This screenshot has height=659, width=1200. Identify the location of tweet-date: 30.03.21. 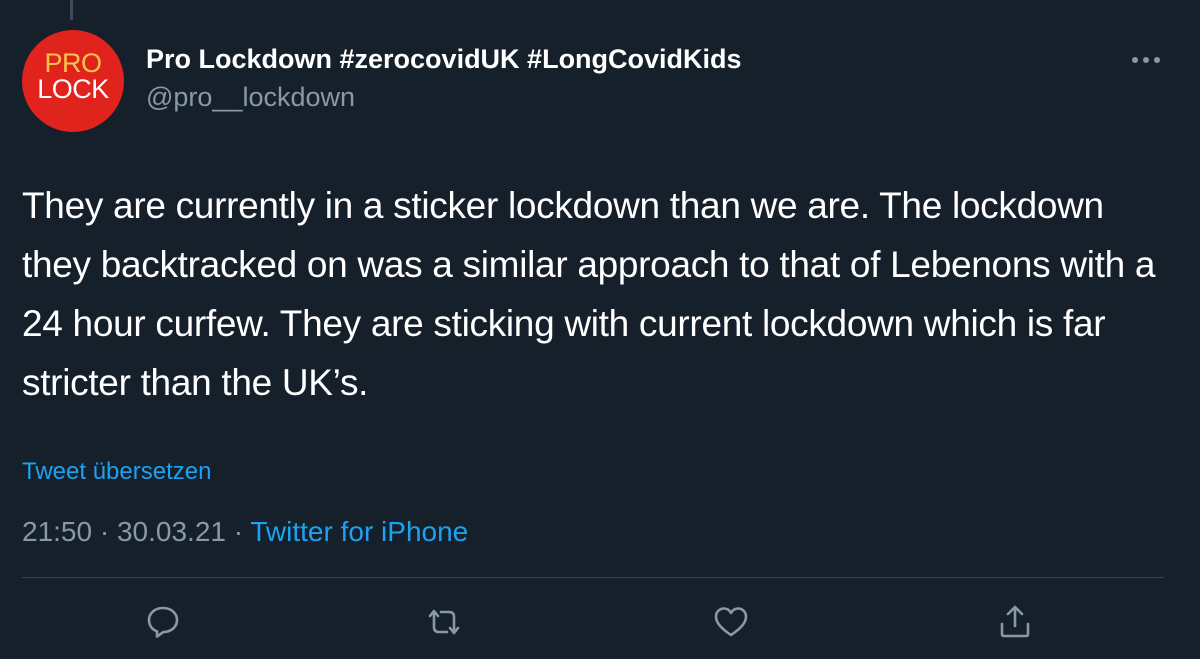
(171, 531).